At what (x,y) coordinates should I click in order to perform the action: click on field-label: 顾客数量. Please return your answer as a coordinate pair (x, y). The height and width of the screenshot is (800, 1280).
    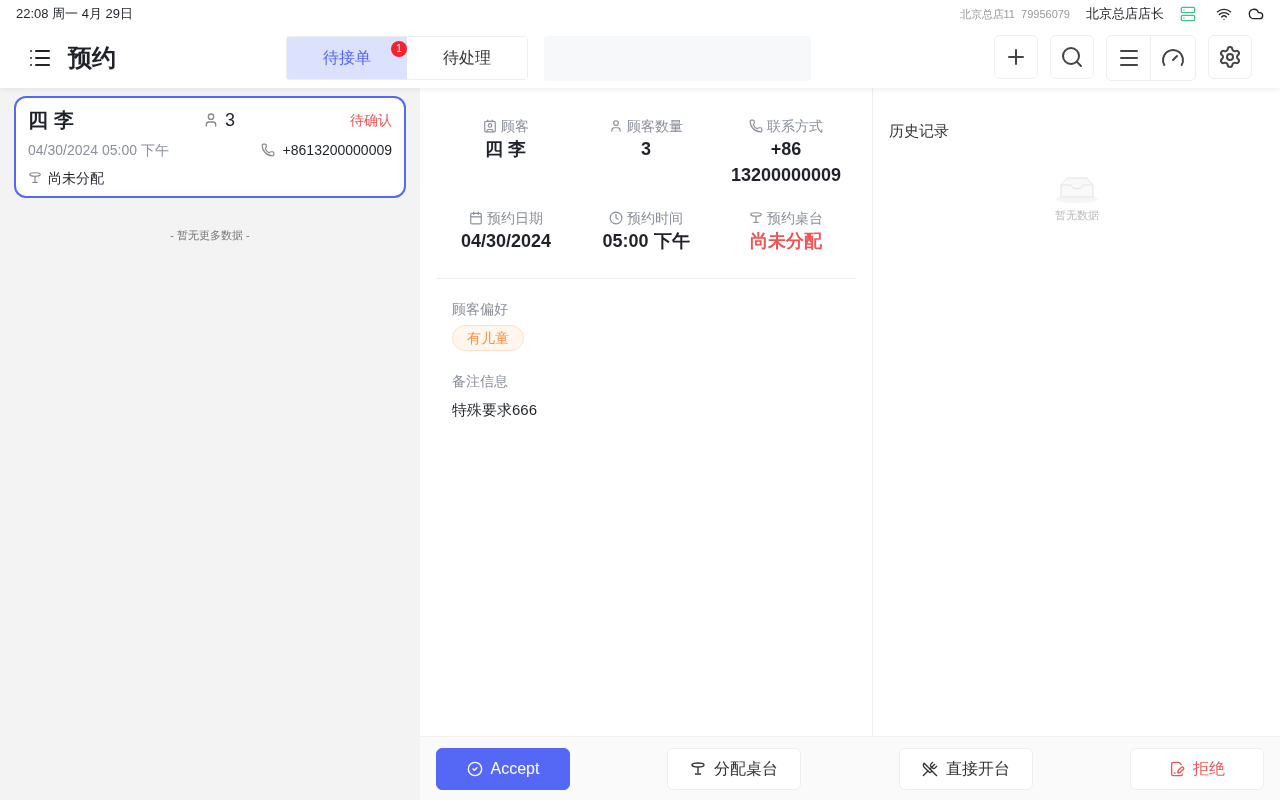
    Looking at the image, I should click on (655, 126).